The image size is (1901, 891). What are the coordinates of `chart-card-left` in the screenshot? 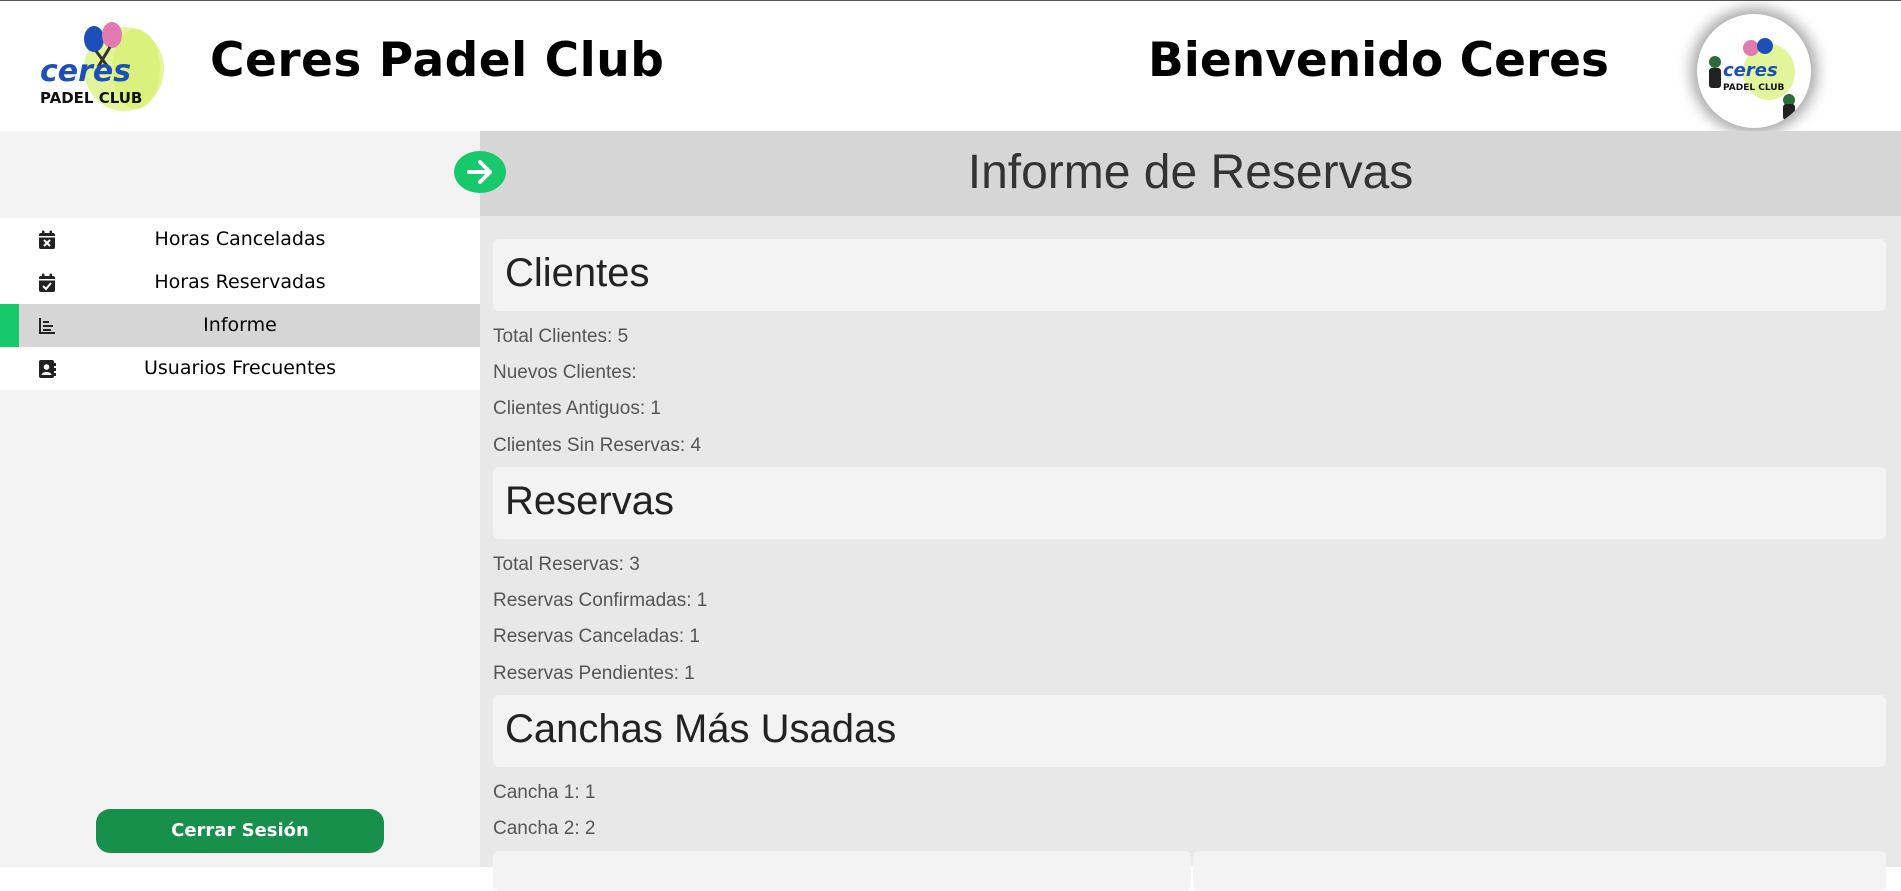 It's located at (842, 871).